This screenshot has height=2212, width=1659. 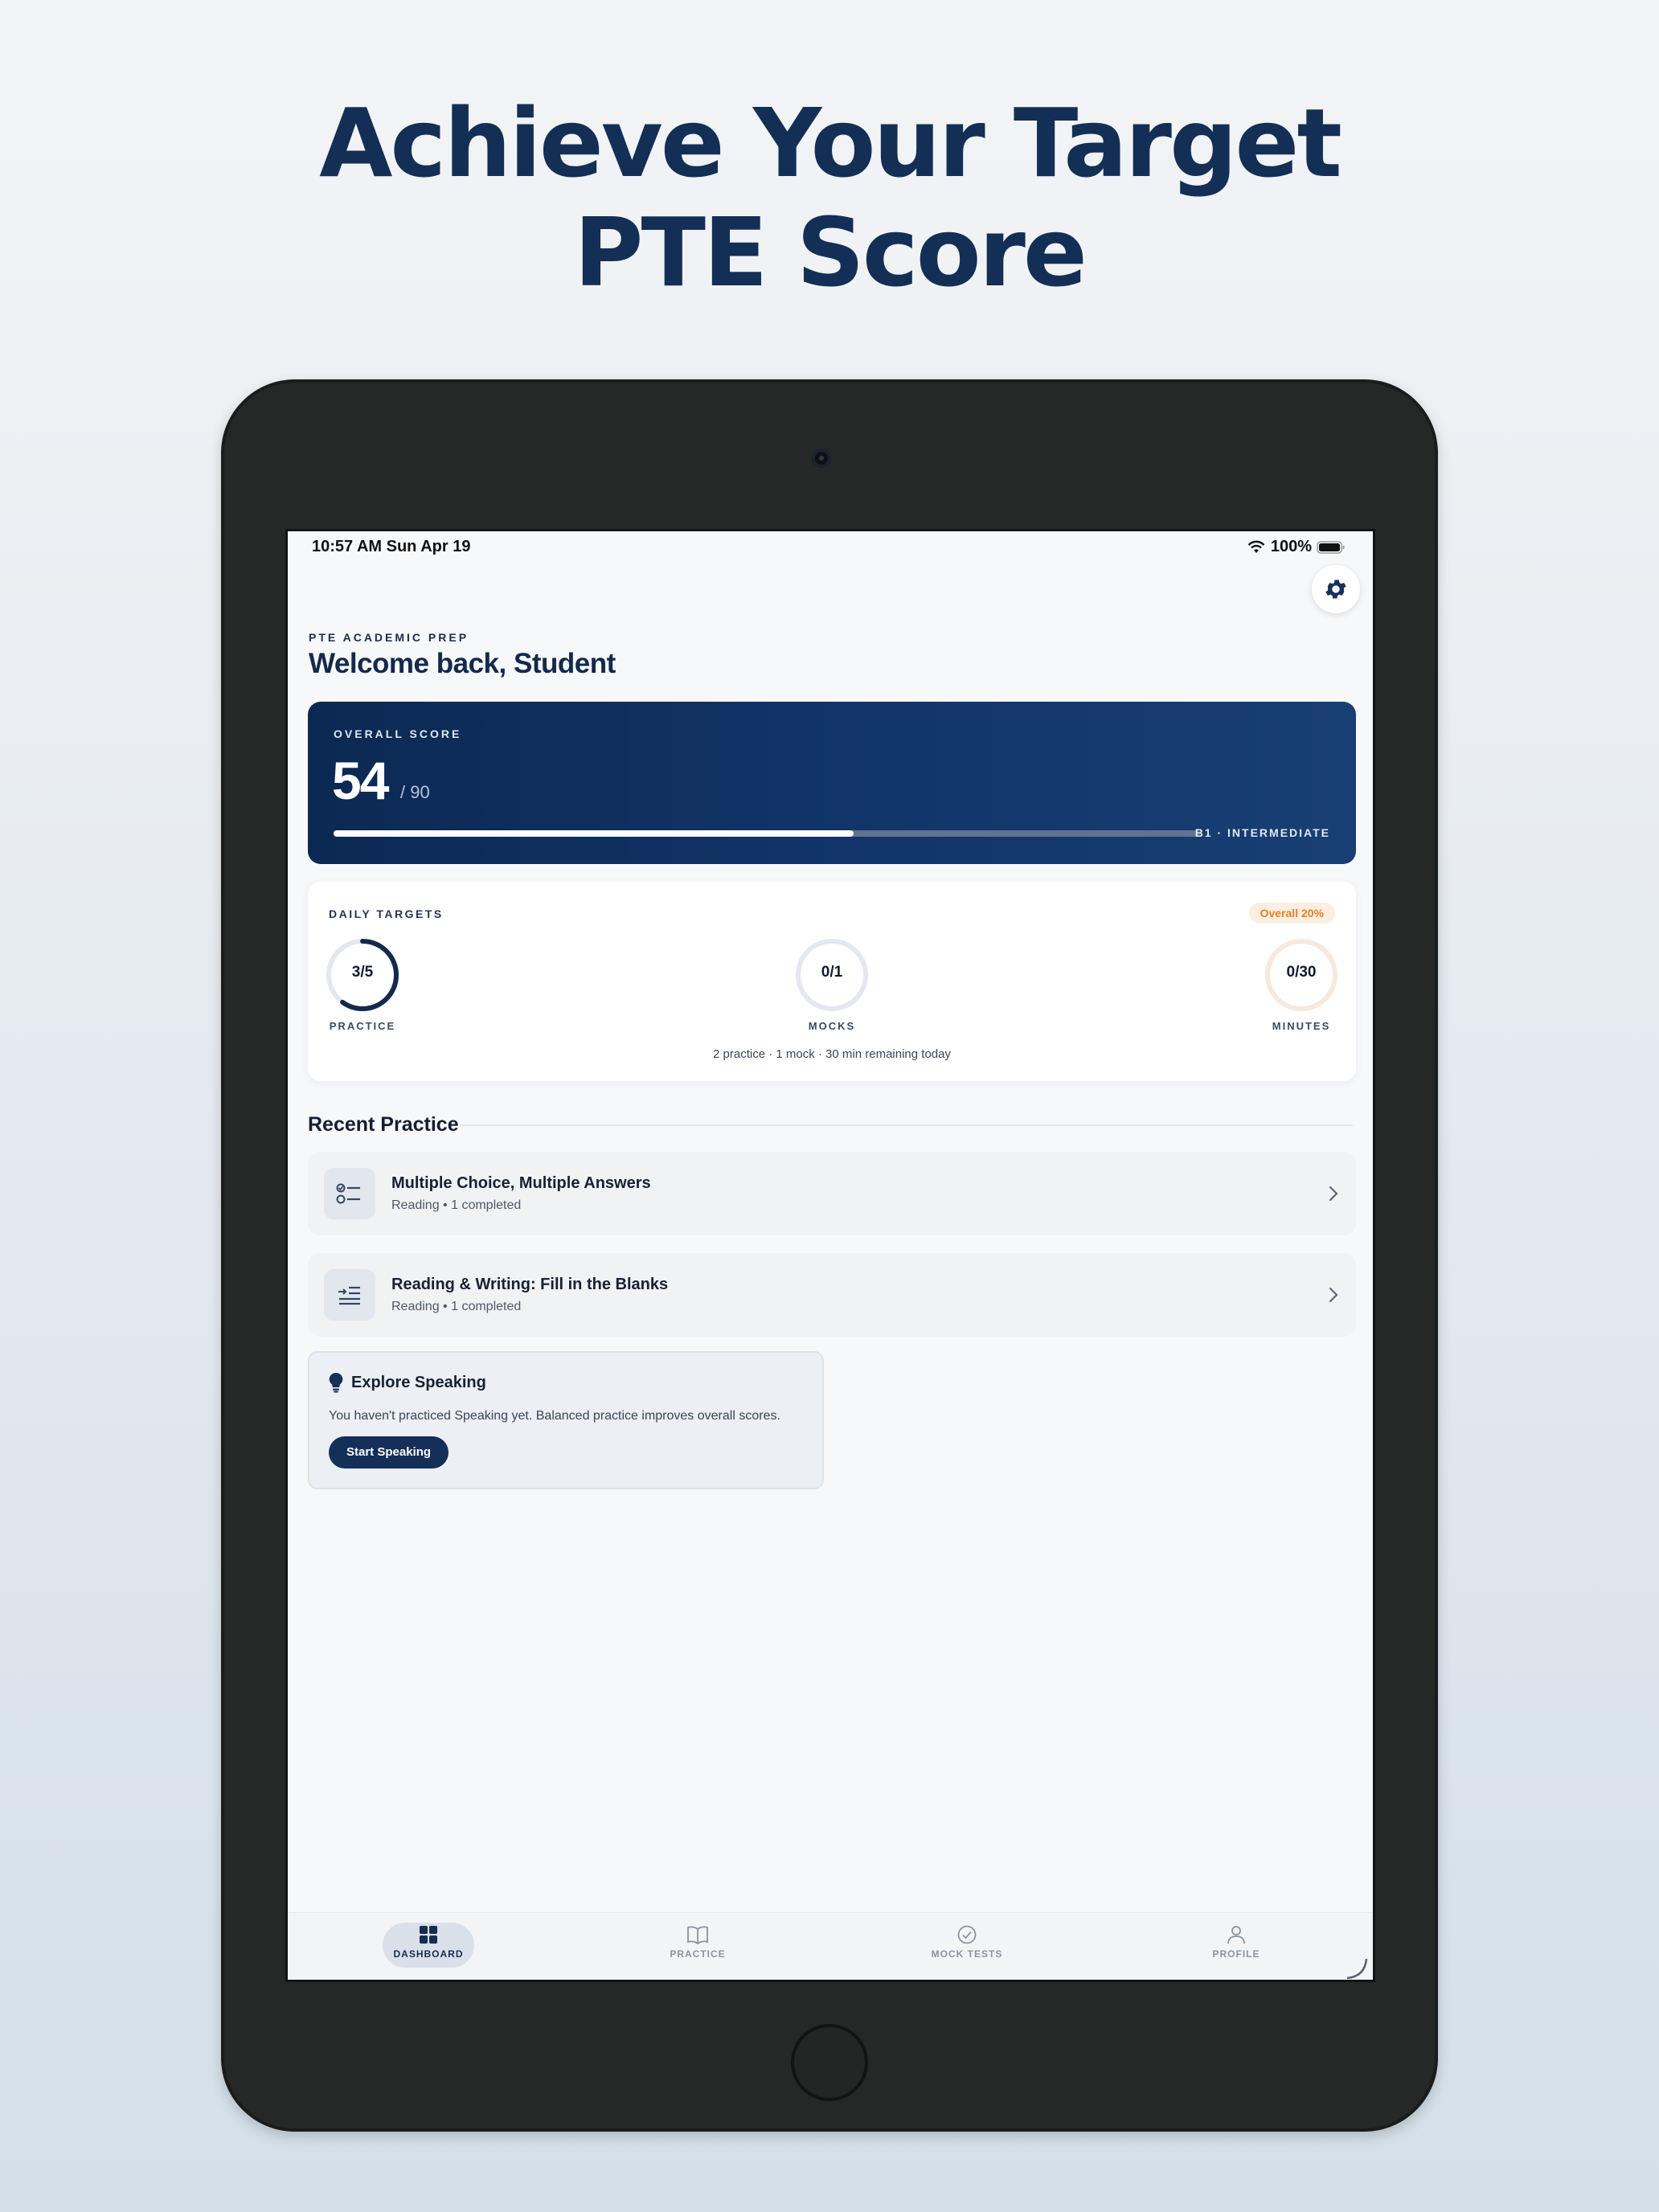 I want to click on mocks-target-ring: 0/1 MOCKS, so click(x=831, y=989).